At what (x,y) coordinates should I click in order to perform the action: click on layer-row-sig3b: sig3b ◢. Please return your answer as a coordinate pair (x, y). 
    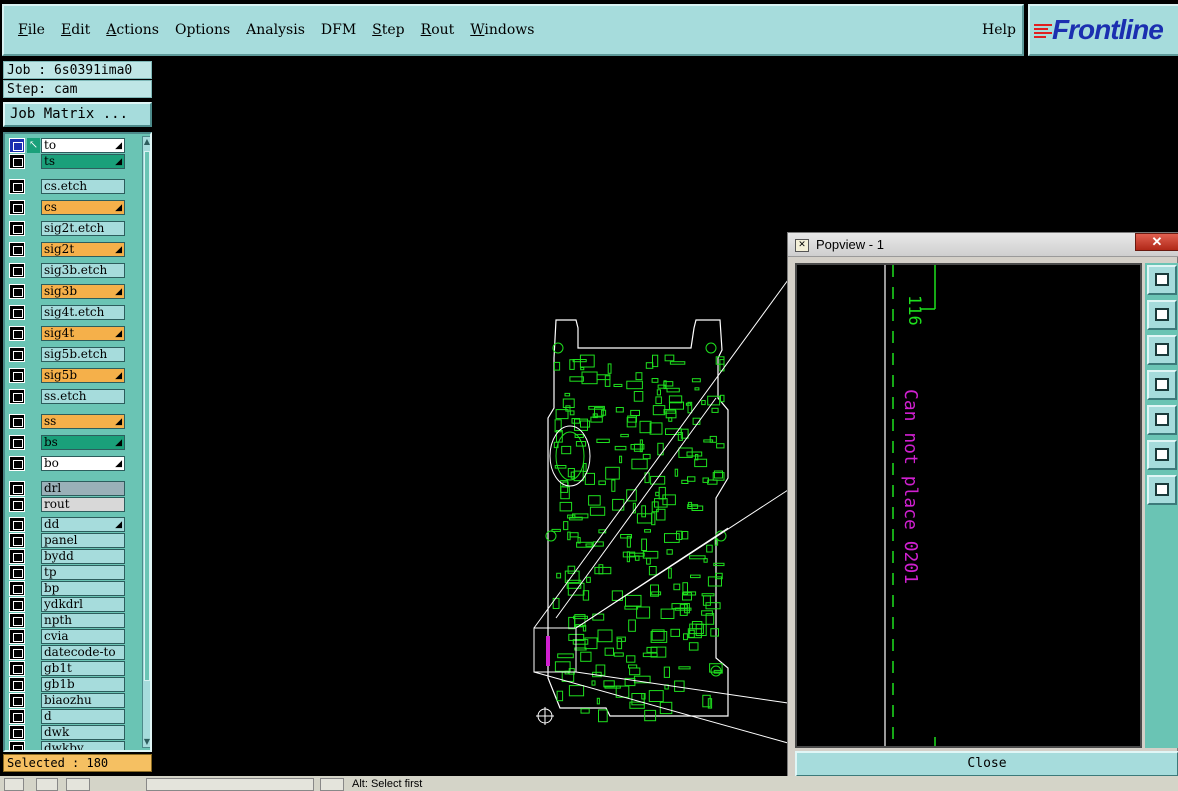
    Looking at the image, I should click on (67, 291).